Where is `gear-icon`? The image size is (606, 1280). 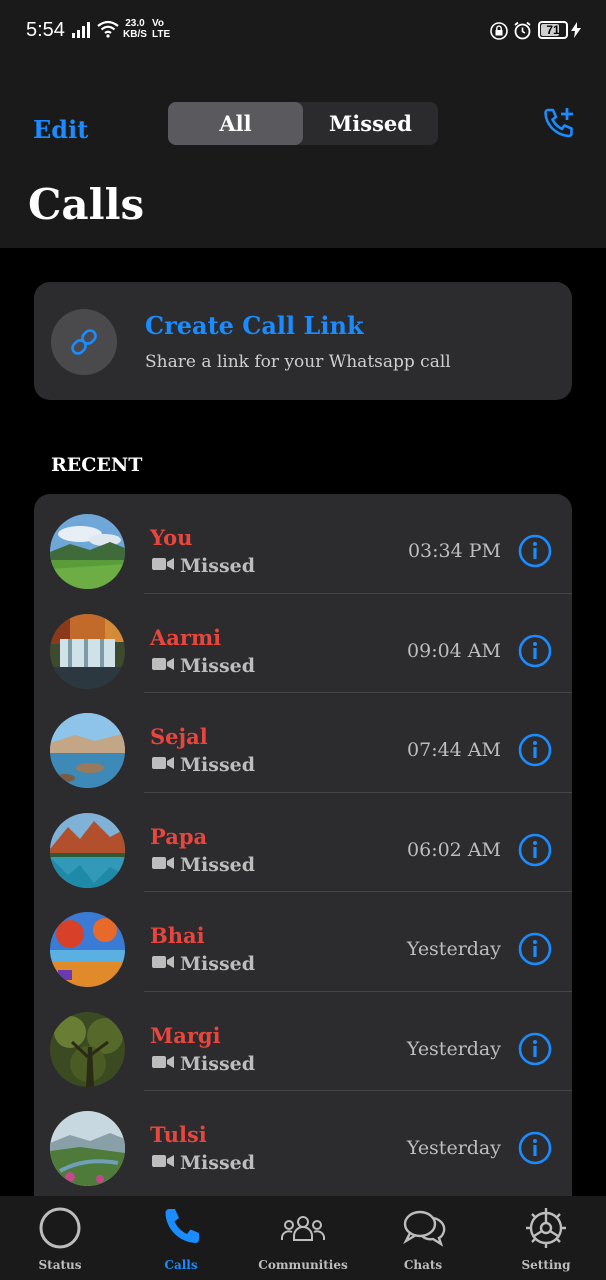 gear-icon is located at coordinates (546, 1228).